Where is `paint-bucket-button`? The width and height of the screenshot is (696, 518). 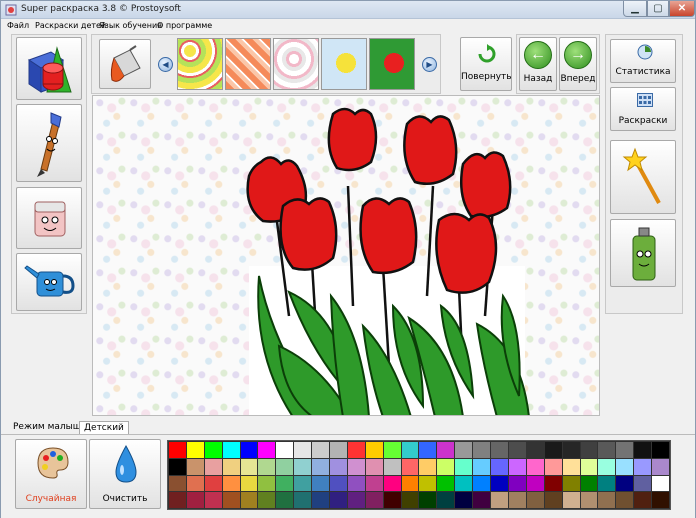 paint-bucket-button is located at coordinates (125, 64).